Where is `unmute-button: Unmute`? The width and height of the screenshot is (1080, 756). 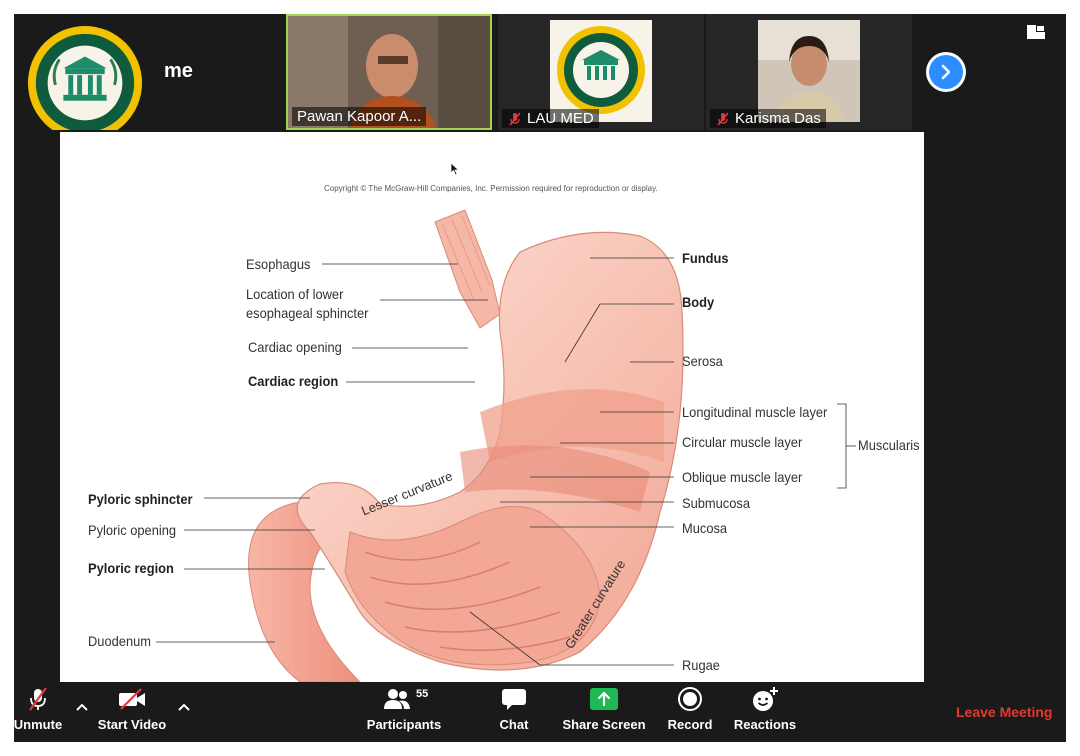 unmute-button: Unmute is located at coordinates (41, 712).